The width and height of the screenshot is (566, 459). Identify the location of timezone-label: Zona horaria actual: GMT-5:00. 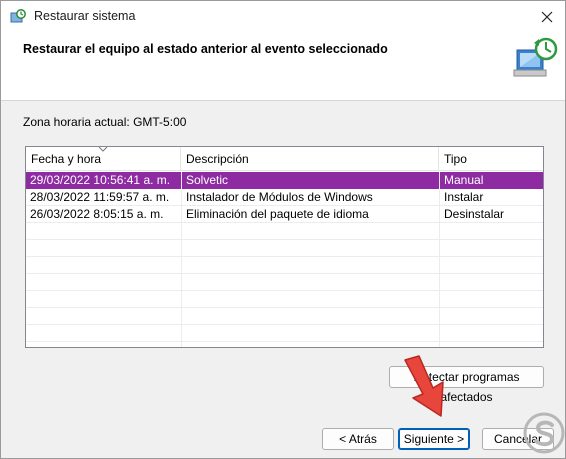
(105, 122).